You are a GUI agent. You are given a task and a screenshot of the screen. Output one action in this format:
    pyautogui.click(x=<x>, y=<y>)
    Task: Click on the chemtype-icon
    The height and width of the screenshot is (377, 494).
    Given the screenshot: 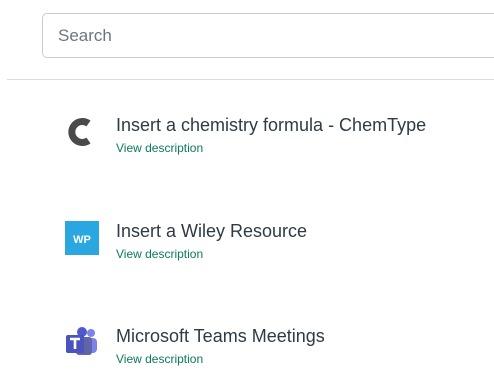 What is the action you would take?
    pyautogui.click(x=82, y=132)
    